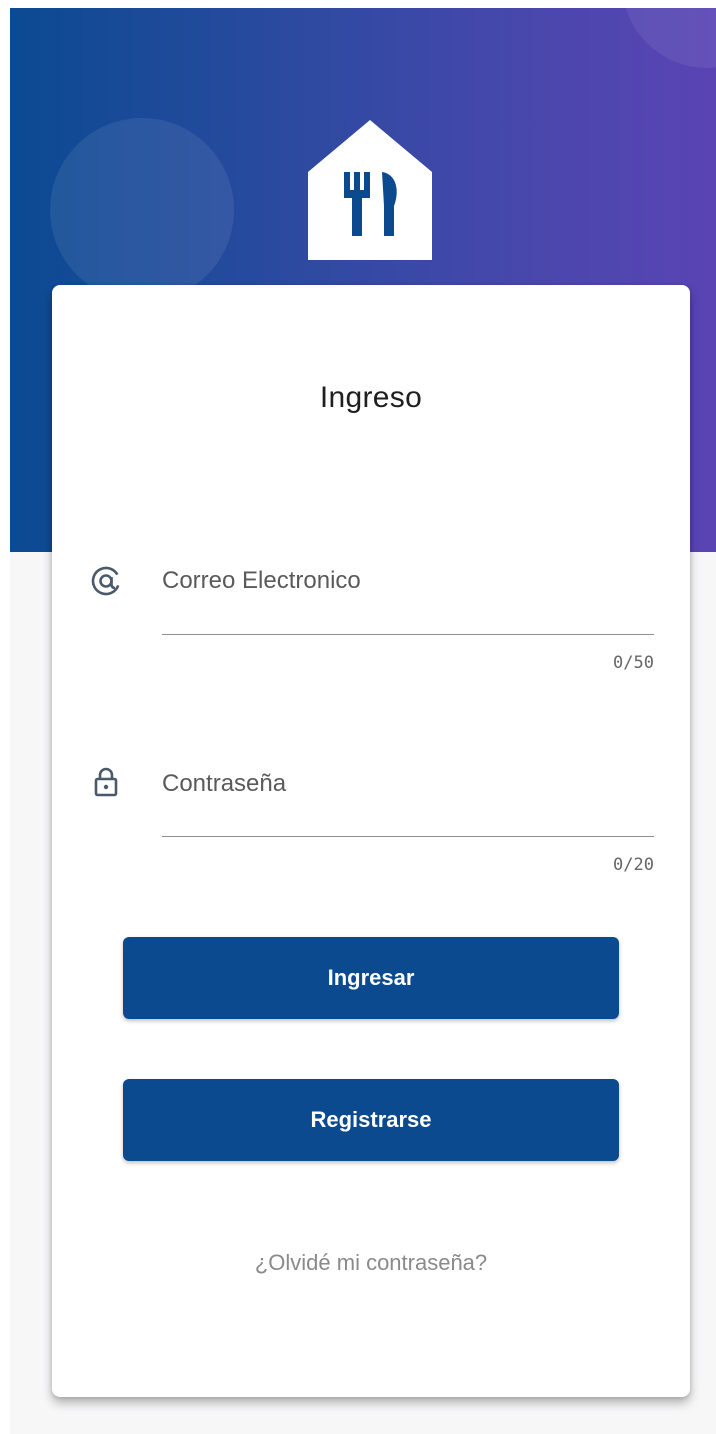 This screenshot has height=1434, width=716. I want to click on password-underline, so click(408, 836).